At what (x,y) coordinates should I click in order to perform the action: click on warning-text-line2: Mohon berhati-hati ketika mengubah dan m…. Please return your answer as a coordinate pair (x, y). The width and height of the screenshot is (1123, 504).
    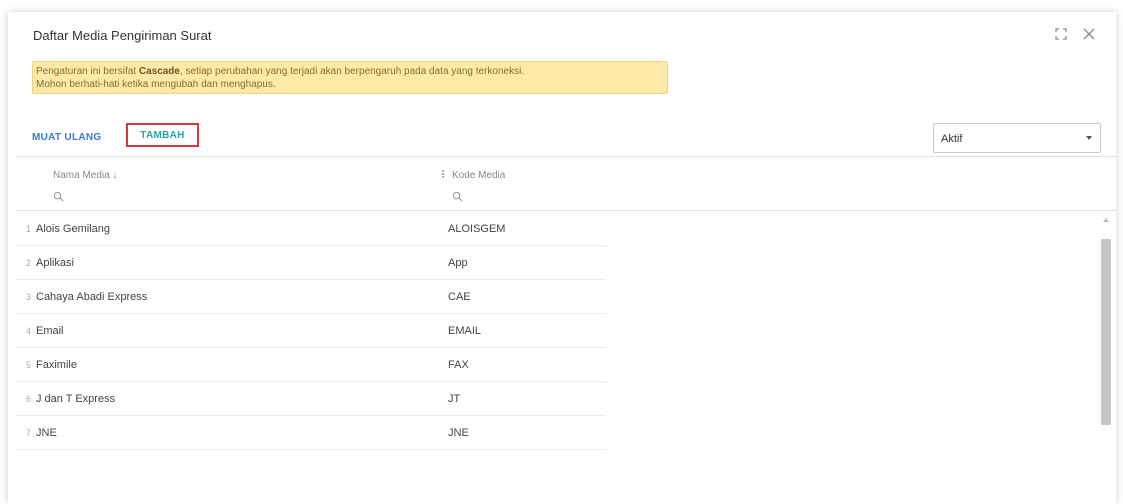
    Looking at the image, I should click on (156, 84).